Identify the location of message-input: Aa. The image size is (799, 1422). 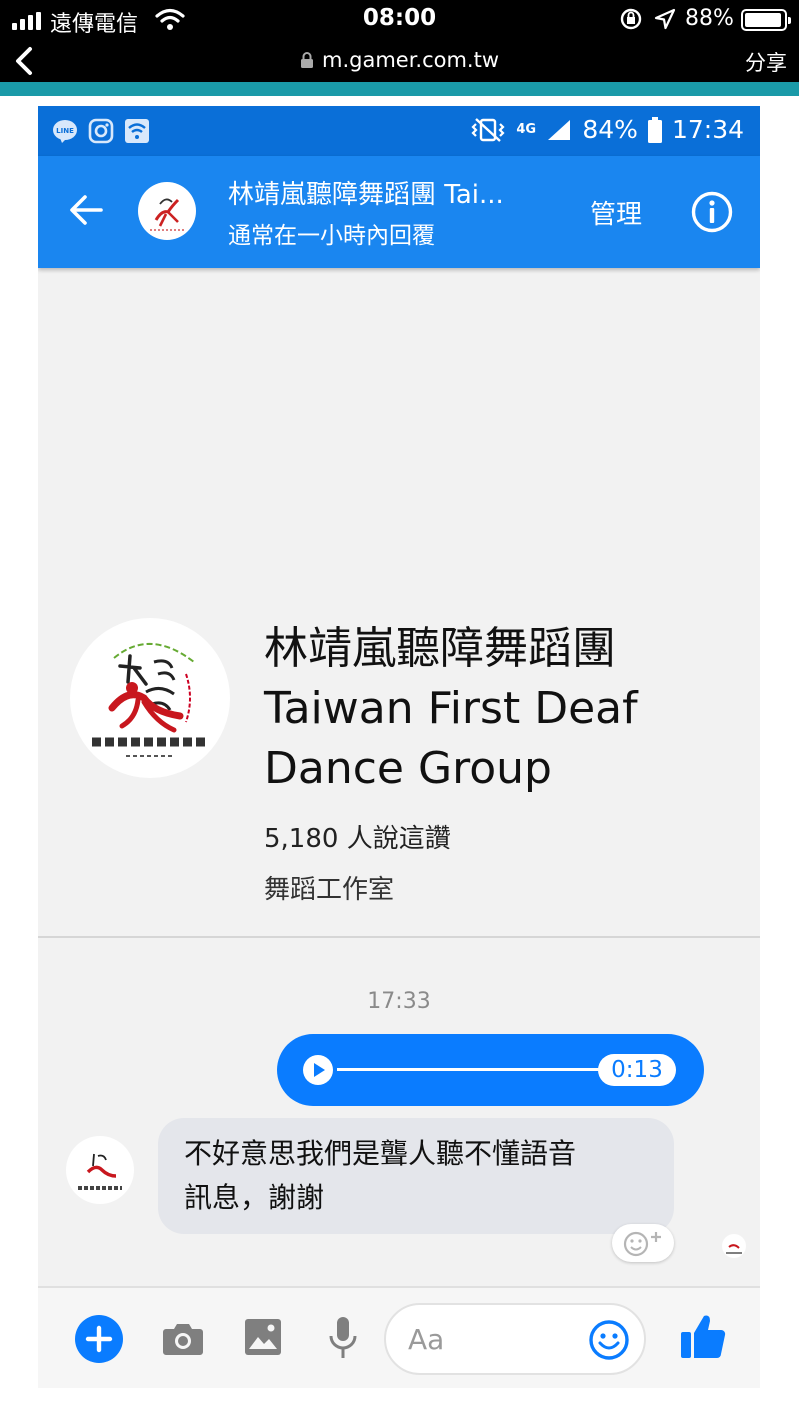
(515, 1339).